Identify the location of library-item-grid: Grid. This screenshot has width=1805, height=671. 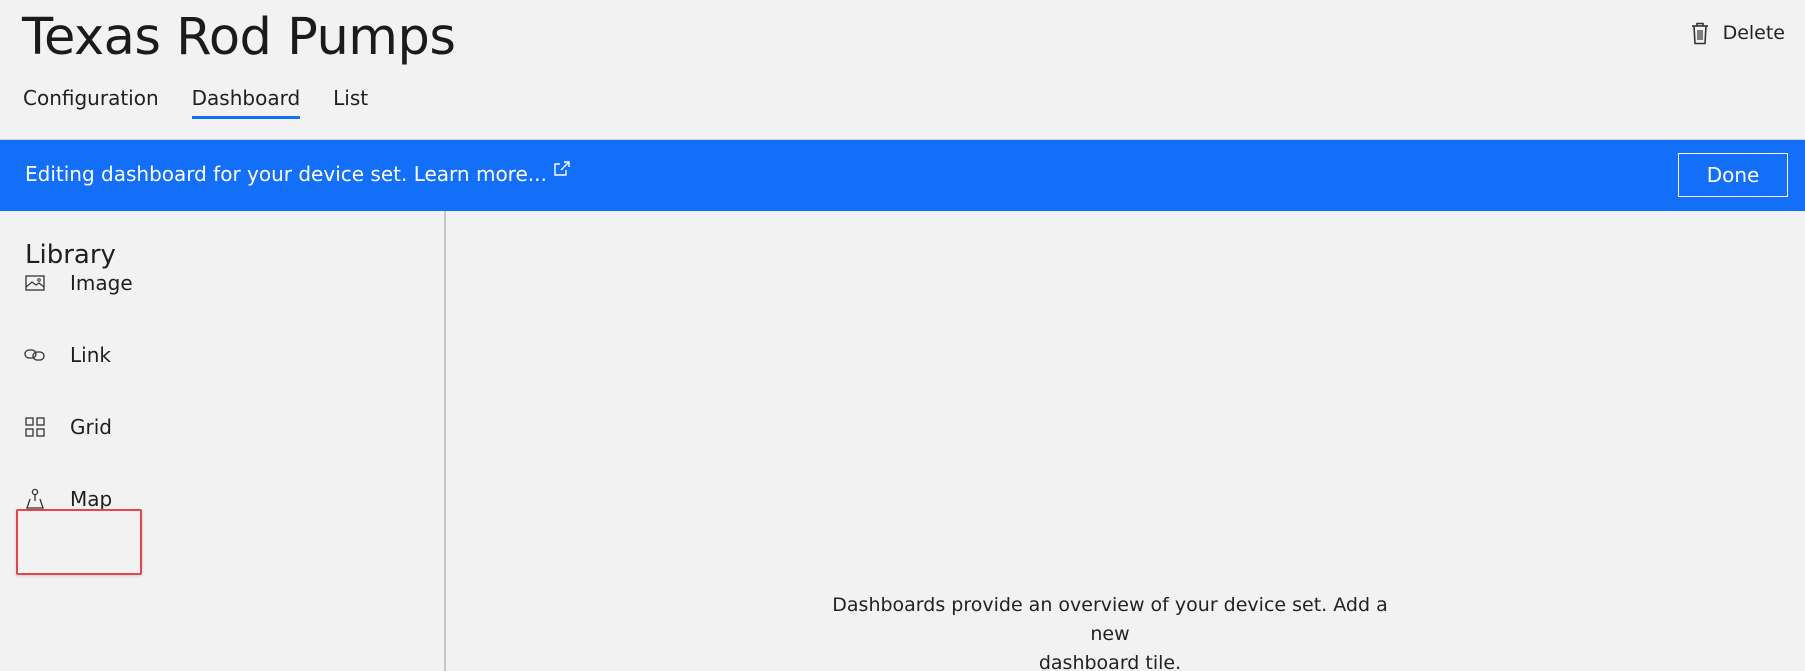
(204, 427).